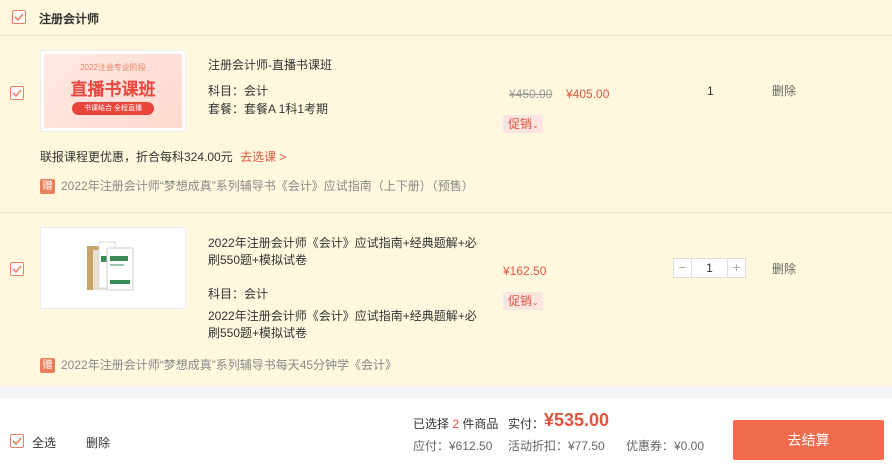 This screenshot has width=892, height=469. I want to click on product-banner: 2022注会专业阶段 直播书课班 书课结合 全程直播, so click(113, 91).